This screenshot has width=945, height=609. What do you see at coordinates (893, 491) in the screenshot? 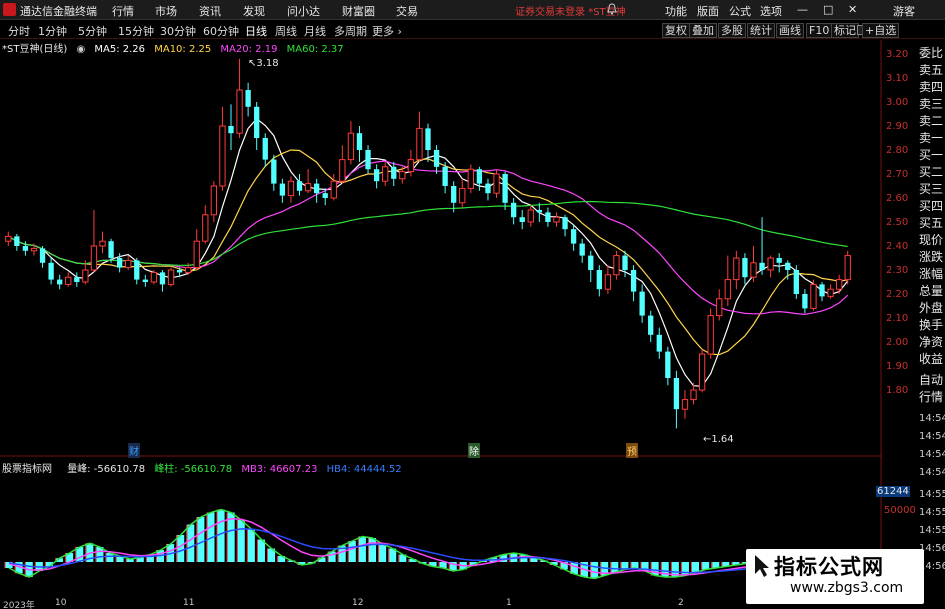
I see `sub-axis-value: 61244` at bounding box center [893, 491].